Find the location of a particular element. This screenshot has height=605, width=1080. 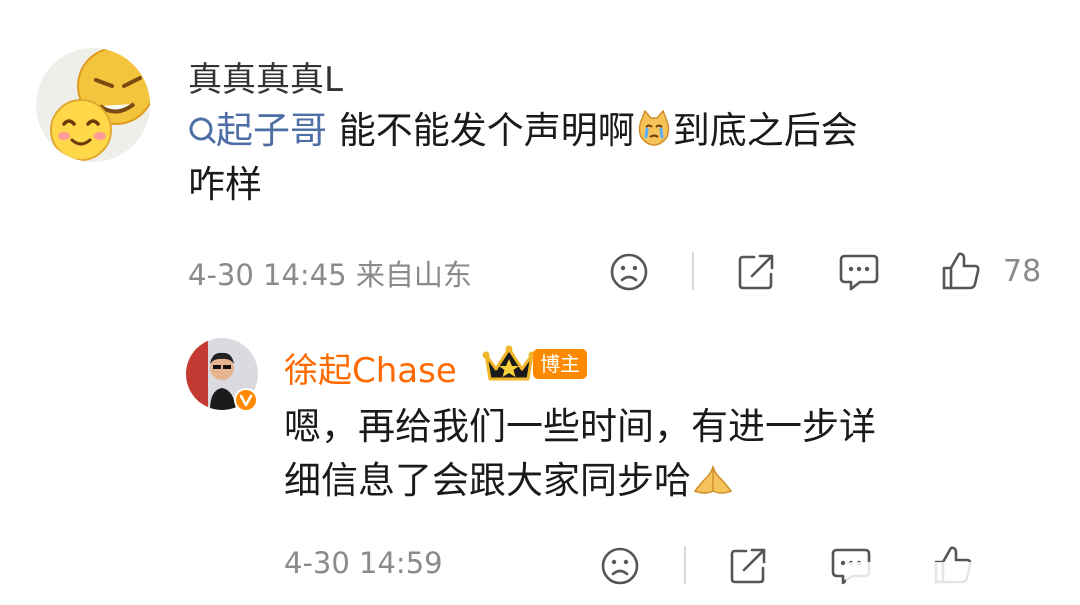

share-button is located at coordinates (756, 272).